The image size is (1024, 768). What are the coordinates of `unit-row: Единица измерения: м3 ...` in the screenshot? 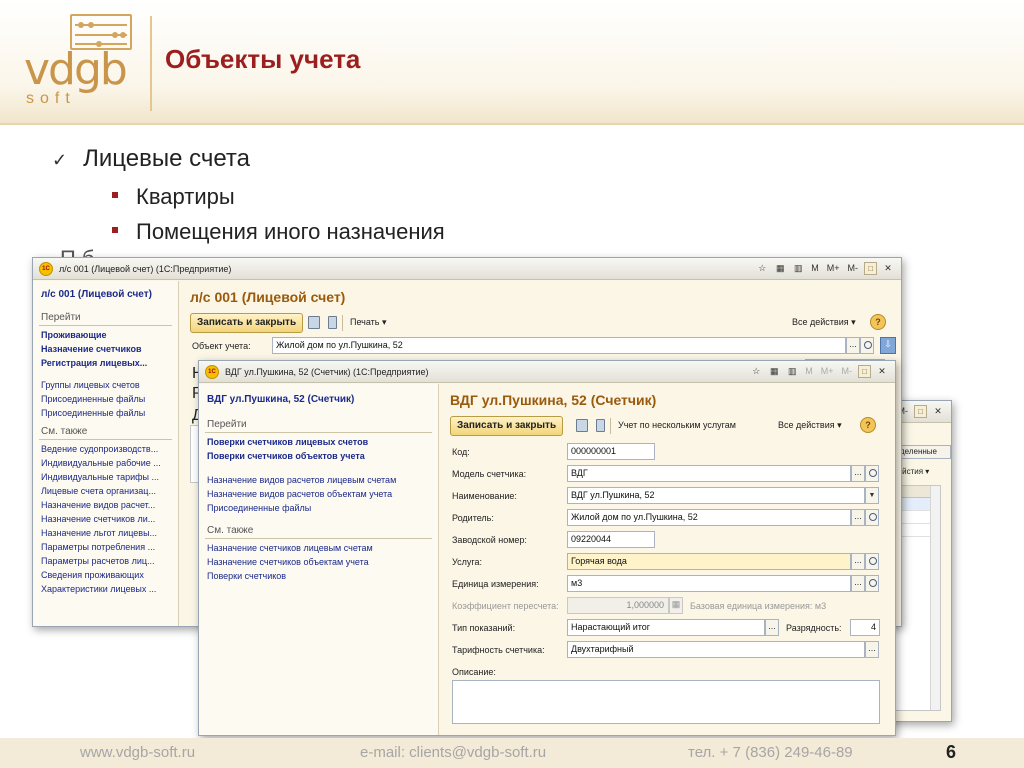 It's located at (667, 584).